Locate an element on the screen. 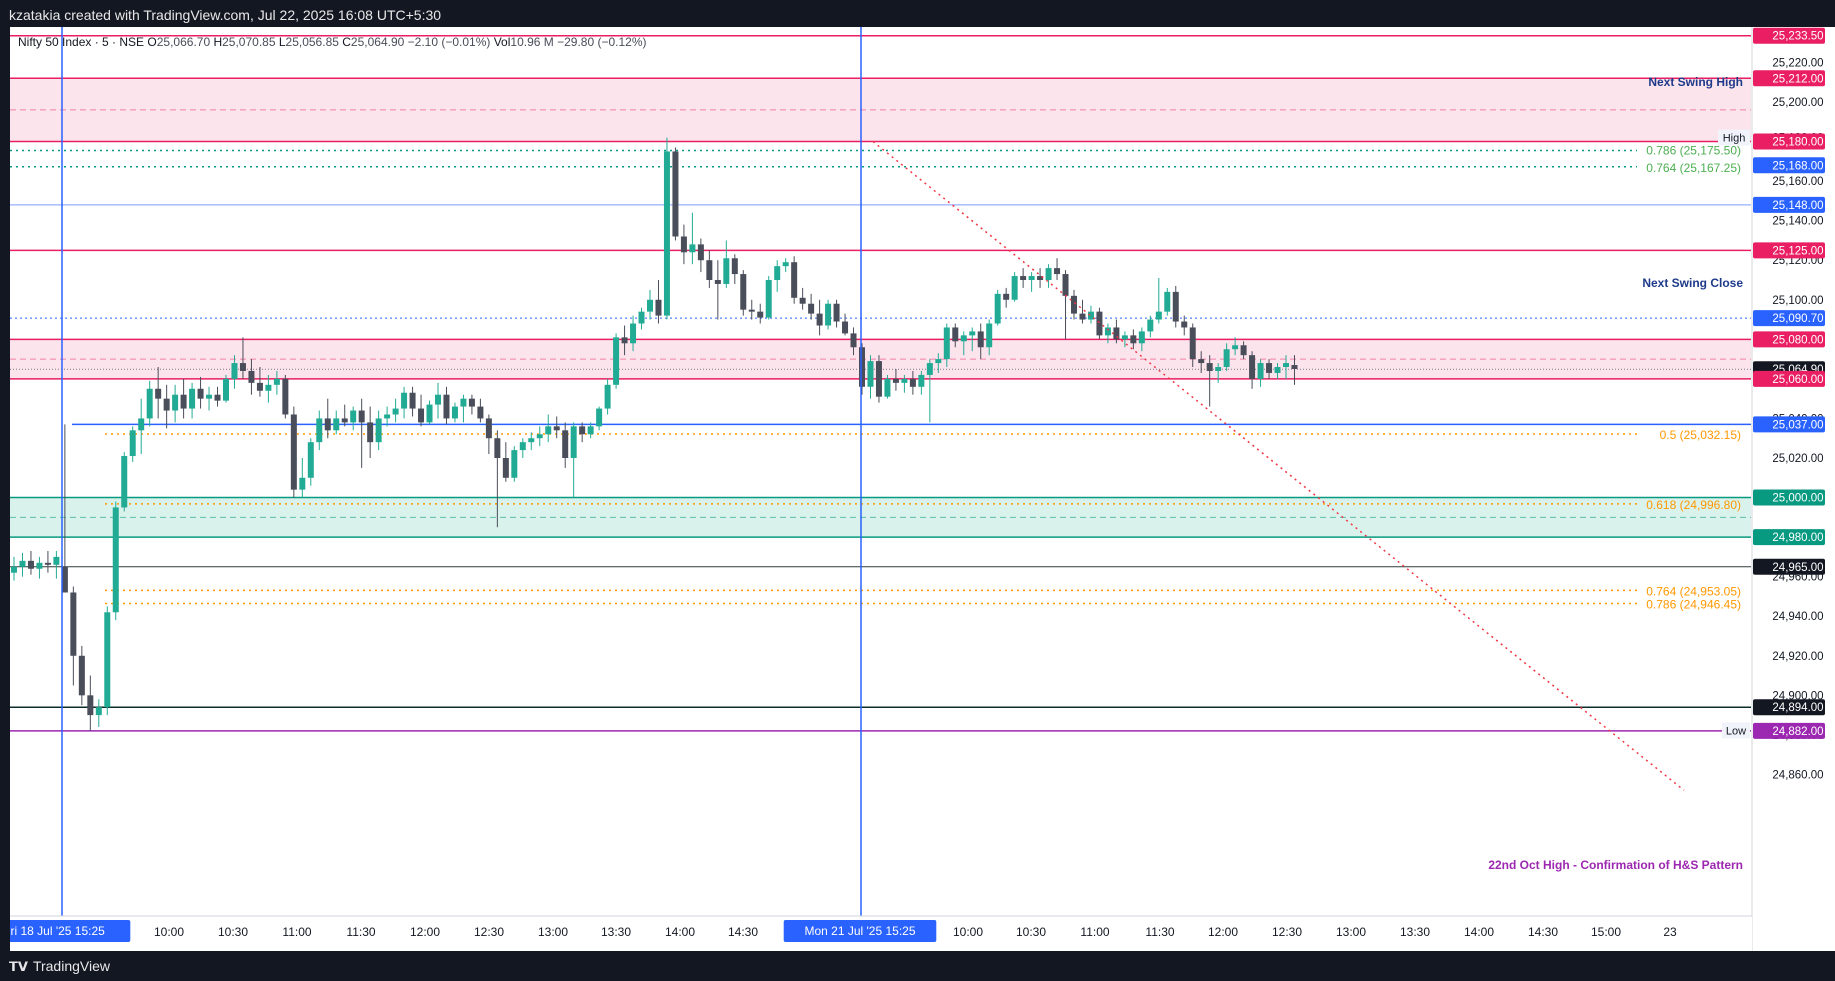 The image size is (1835, 981). label-fib-05: 0.5 (25,032.15) is located at coordinates (1700, 435).